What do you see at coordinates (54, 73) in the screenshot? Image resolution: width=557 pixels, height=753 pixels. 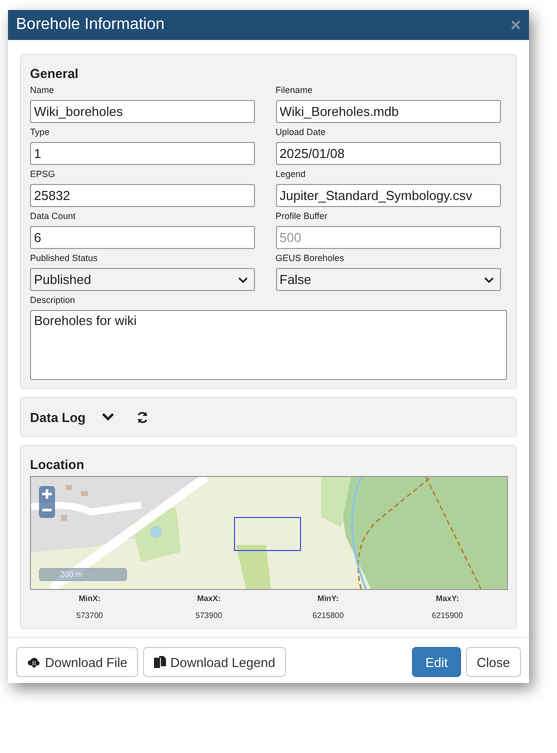 I see `section-title: General` at bounding box center [54, 73].